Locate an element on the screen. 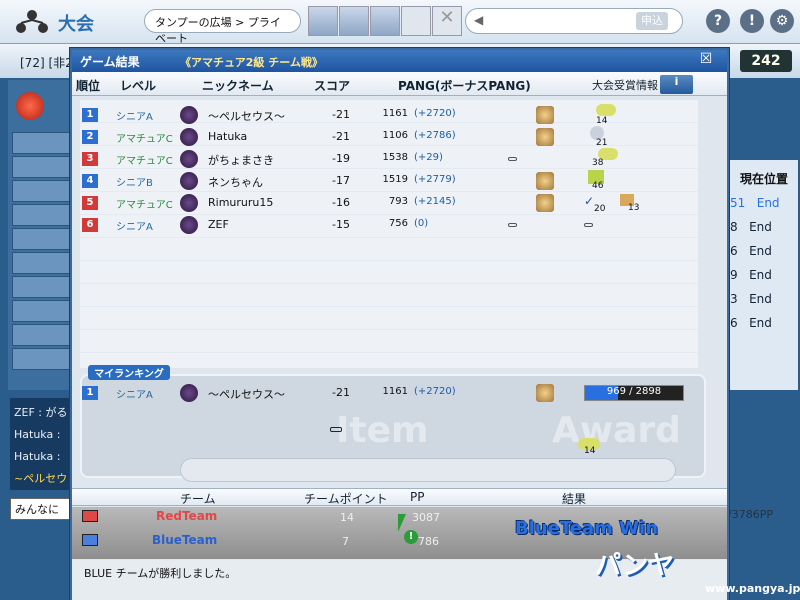 This screenshot has height=600, width=800. send-button: 申込 is located at coordinates (652, 21).